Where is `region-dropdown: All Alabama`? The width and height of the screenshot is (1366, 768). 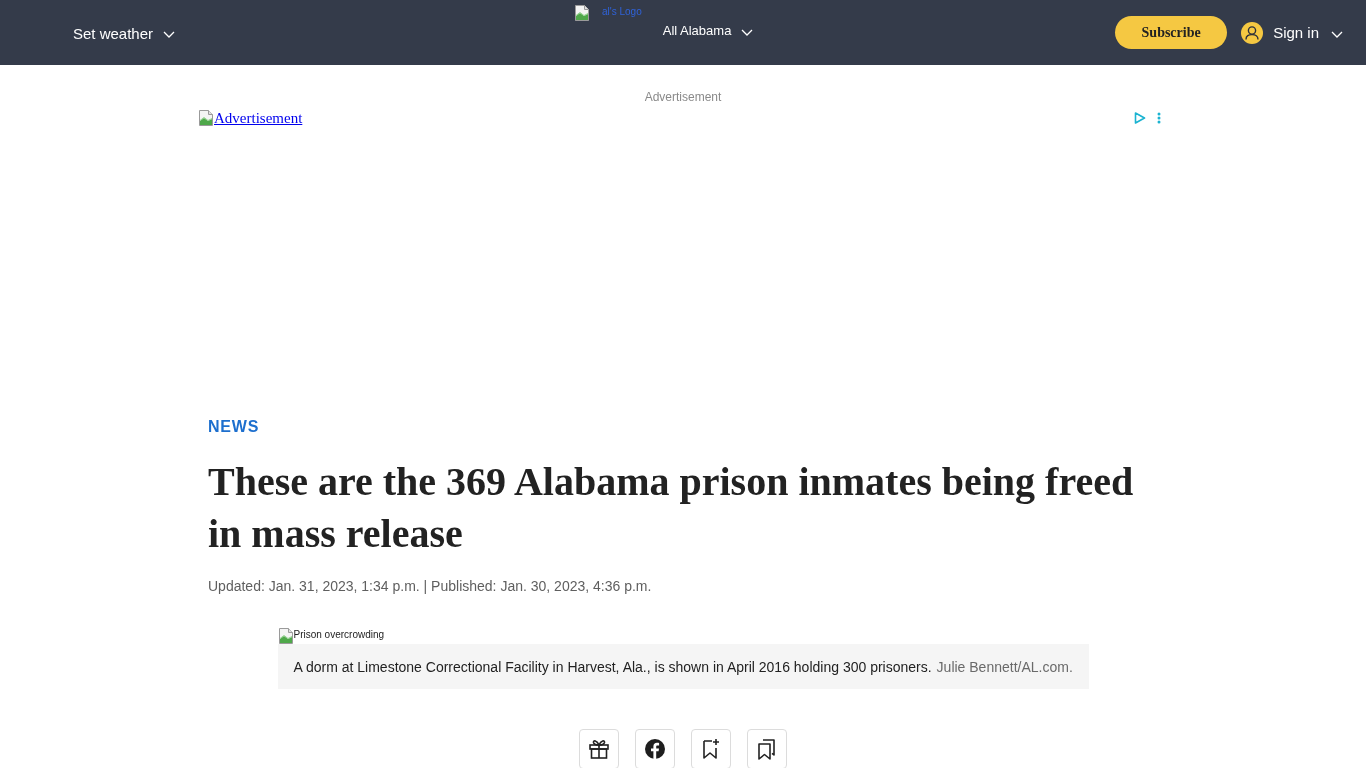 region-dropdown: All Alabama is located at coordinates (708, 31).